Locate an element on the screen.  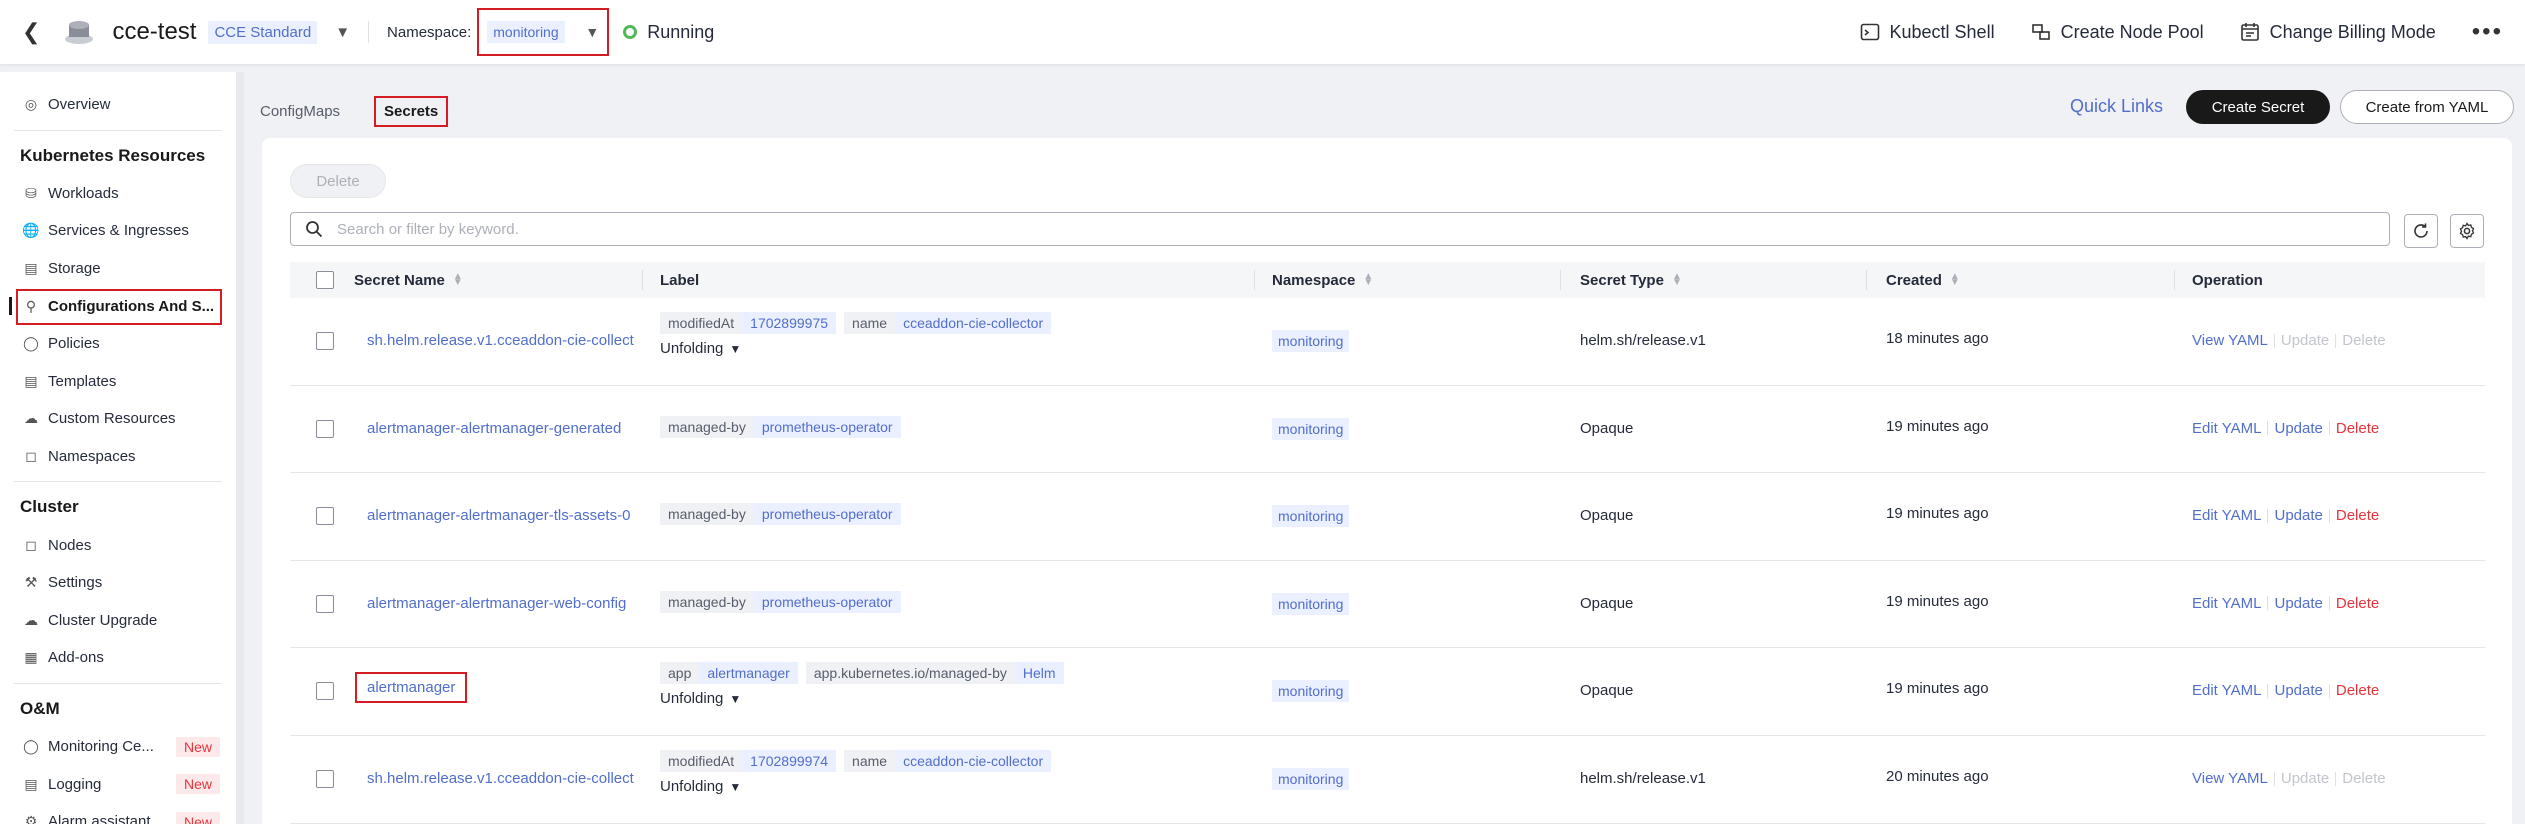
more-options-icon: ••• is located at coordinates (2487, 32).